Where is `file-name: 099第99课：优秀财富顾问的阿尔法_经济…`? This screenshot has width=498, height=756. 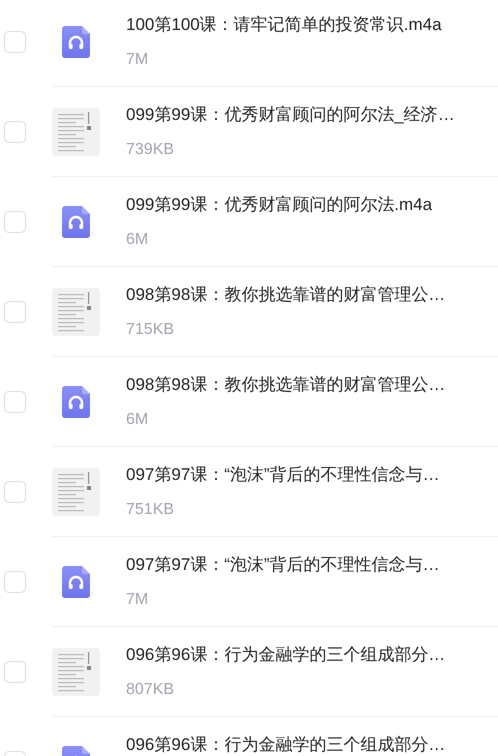
file-name: 099第99课：优秀财富顾问的阿尔法_经济… is located at coordinates (290, 115).